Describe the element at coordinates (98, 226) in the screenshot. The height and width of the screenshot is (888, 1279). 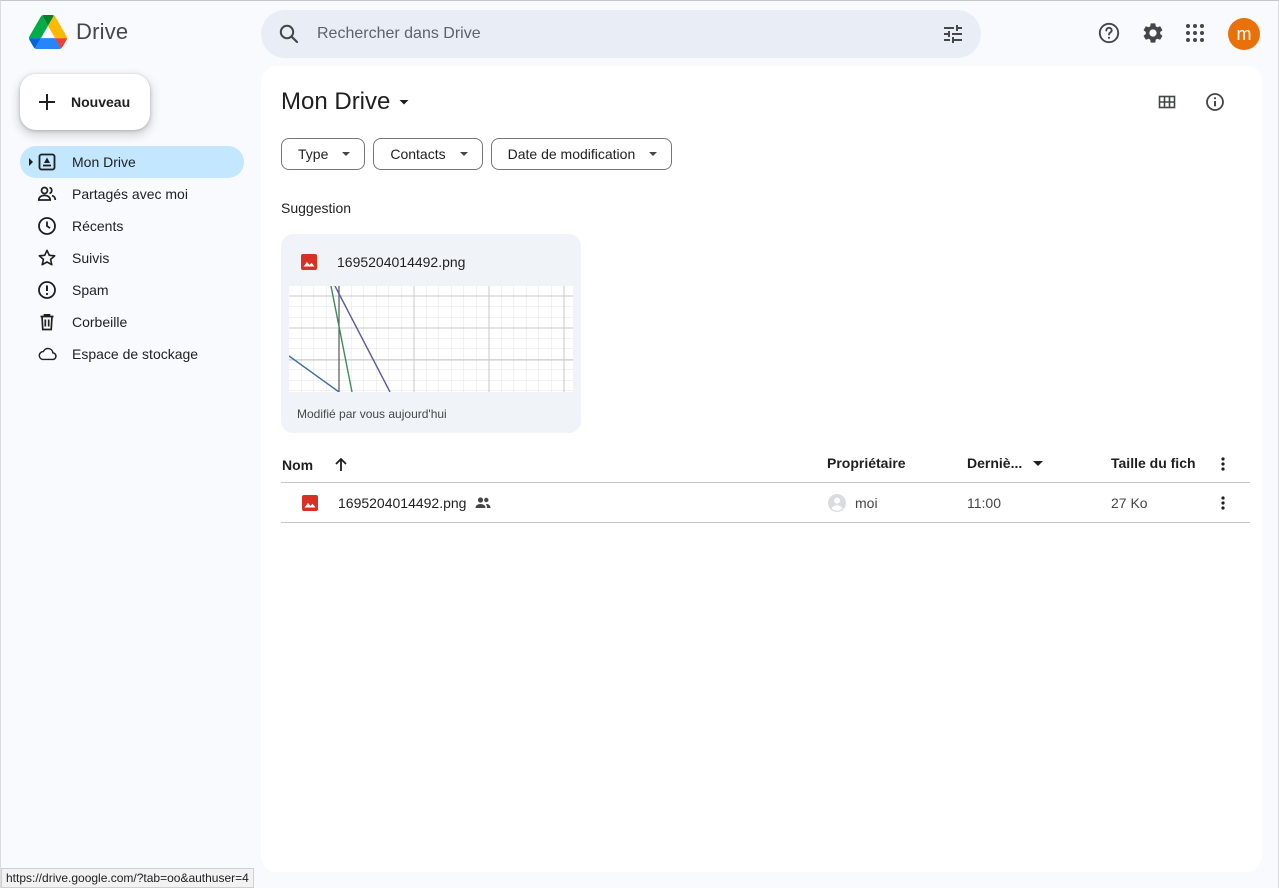
I see `sidebar-item-label: Récents` at that location.